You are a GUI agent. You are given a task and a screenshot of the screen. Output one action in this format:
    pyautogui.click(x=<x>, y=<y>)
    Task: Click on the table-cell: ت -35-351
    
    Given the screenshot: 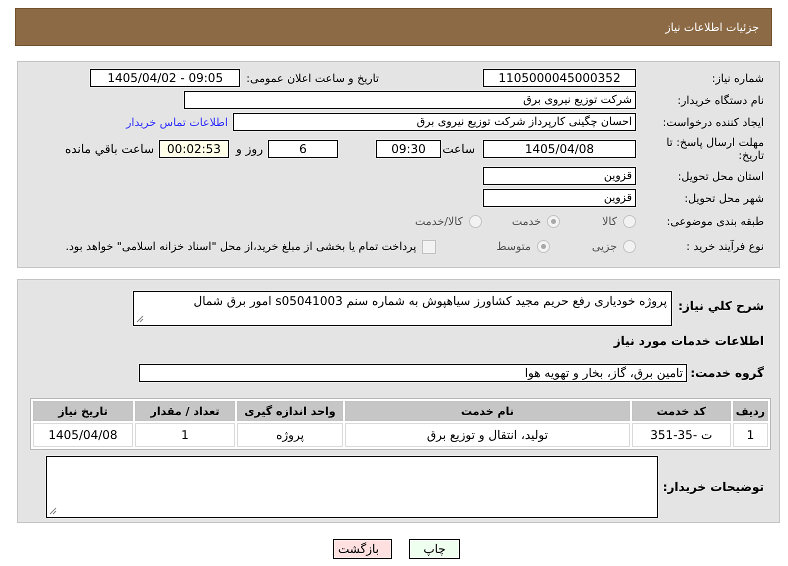 What is the action you would take?
    pyautogui.click(x=681, y=435)
    